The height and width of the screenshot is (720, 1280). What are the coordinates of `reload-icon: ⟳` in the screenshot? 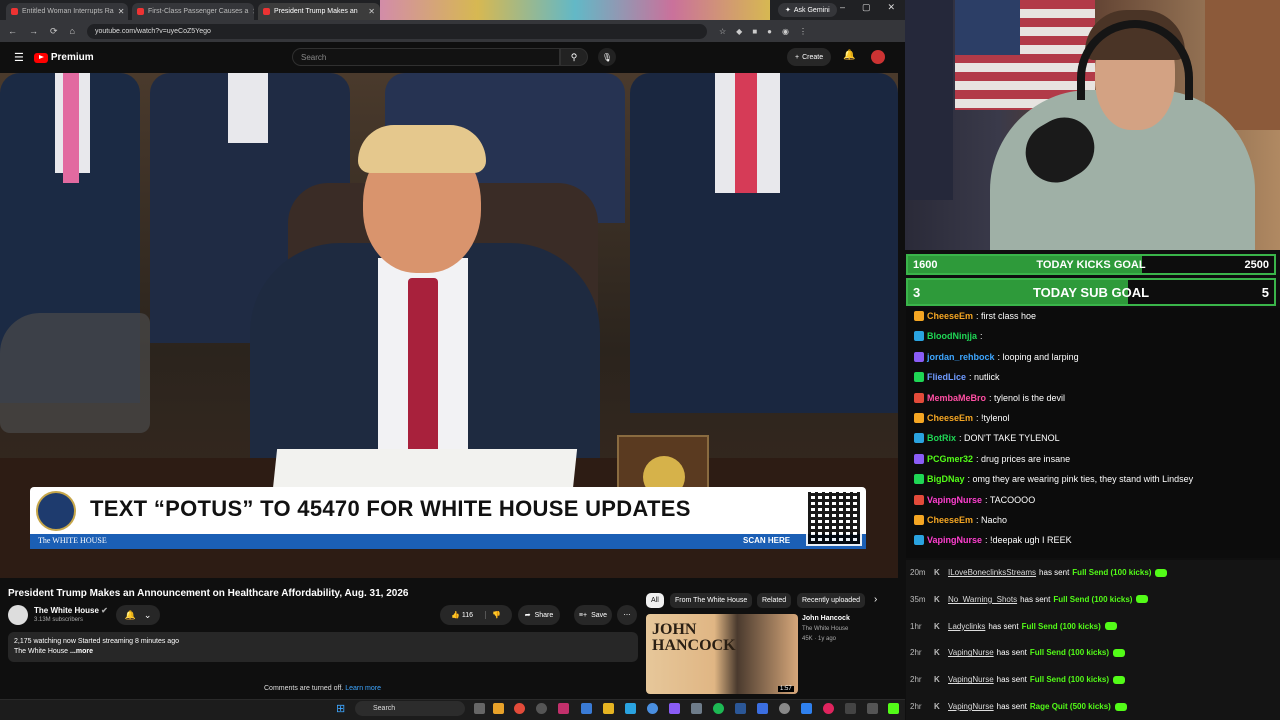 It's located at (54, 31).